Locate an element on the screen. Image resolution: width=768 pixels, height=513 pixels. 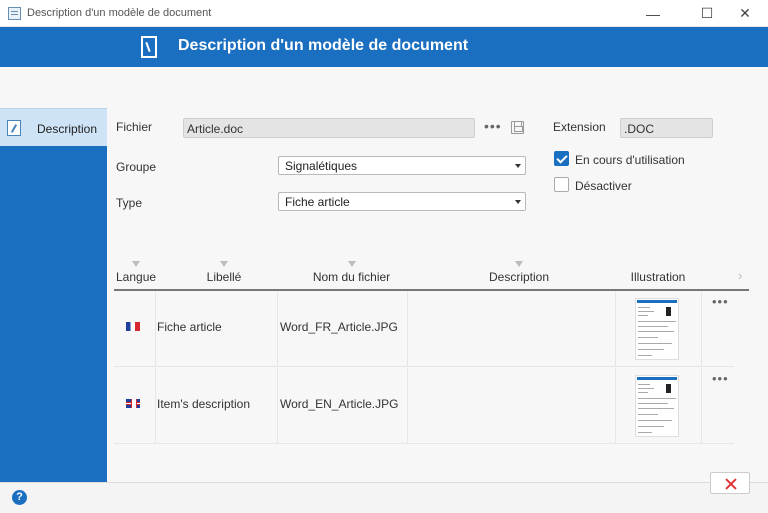
filename-cell: Word_EN_Article.JPG is located at coordinates (339, 404).